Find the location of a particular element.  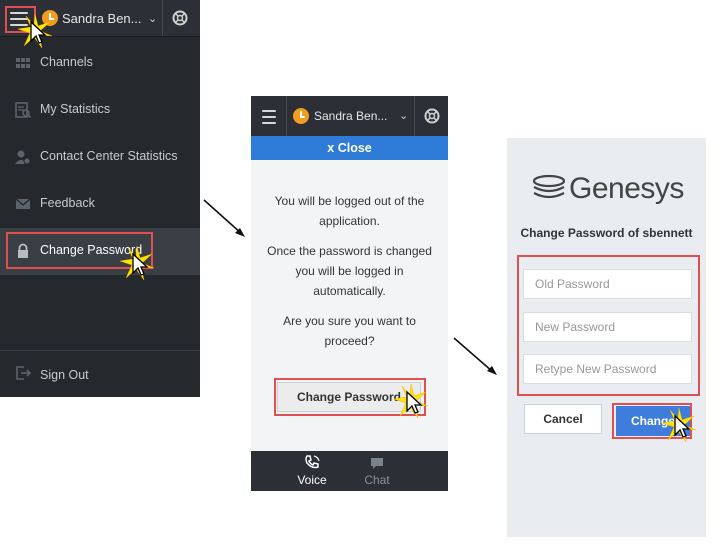

menu-item-sign-out: Sign Out is located at coordinates (100, 374).